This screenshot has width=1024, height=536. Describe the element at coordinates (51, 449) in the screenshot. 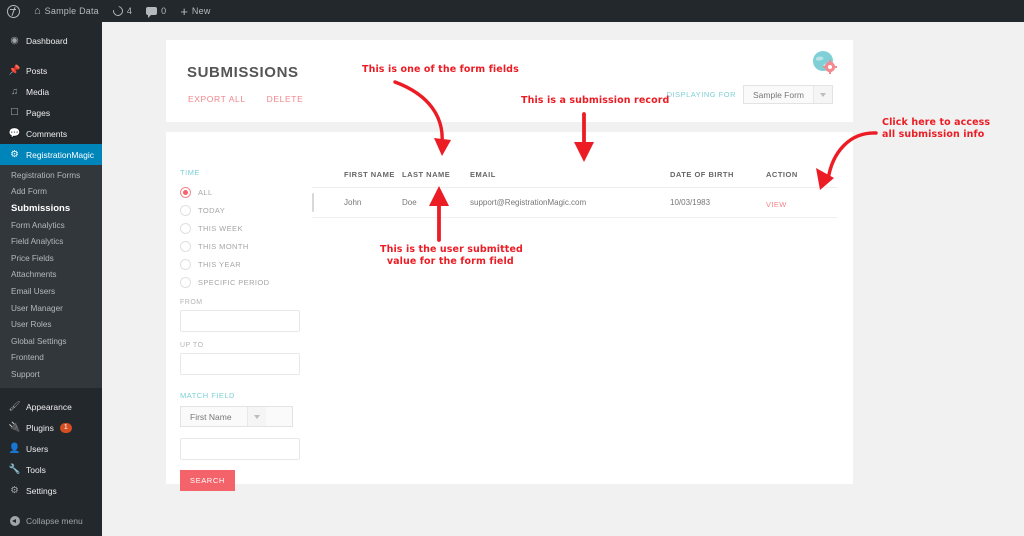

I see `sidebar-item-users: 👤 Users` at that location.